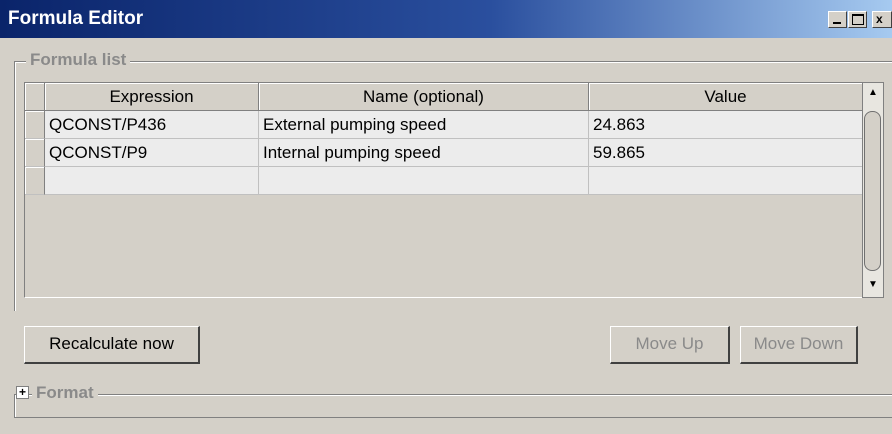  I want to click on scroll-thumb, so click(872, 191).